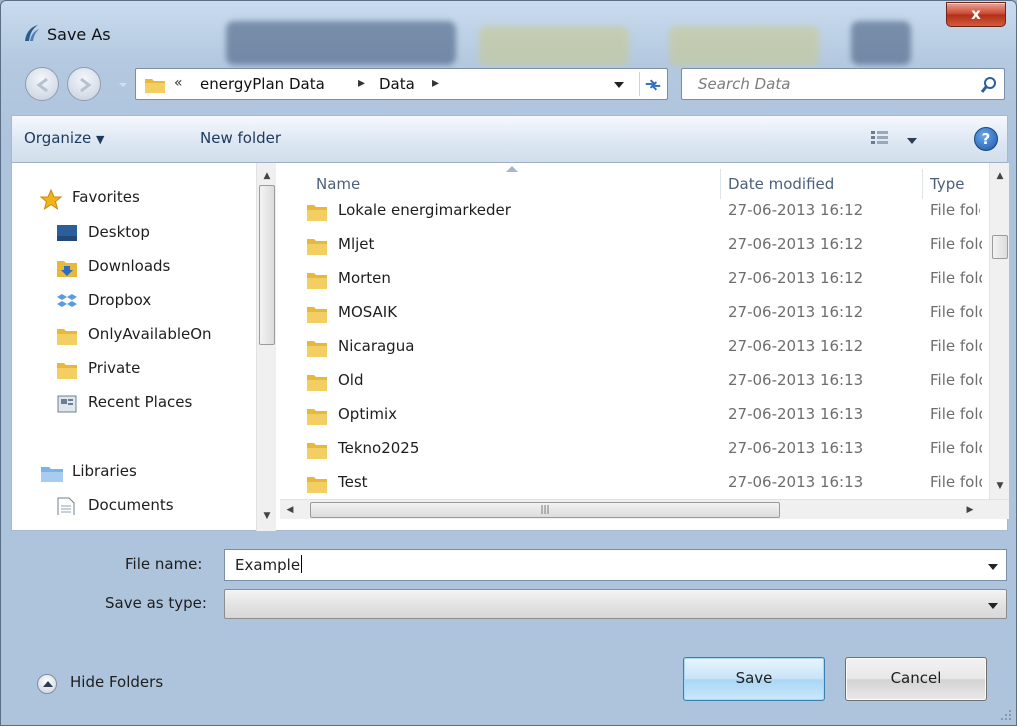 This screenshot has height=726, width=1017. Describe the element at coordinates (132, 336) in the screenshot. I see `nav-item-onlyavailableon: OnlyAvailableOn` at that location.